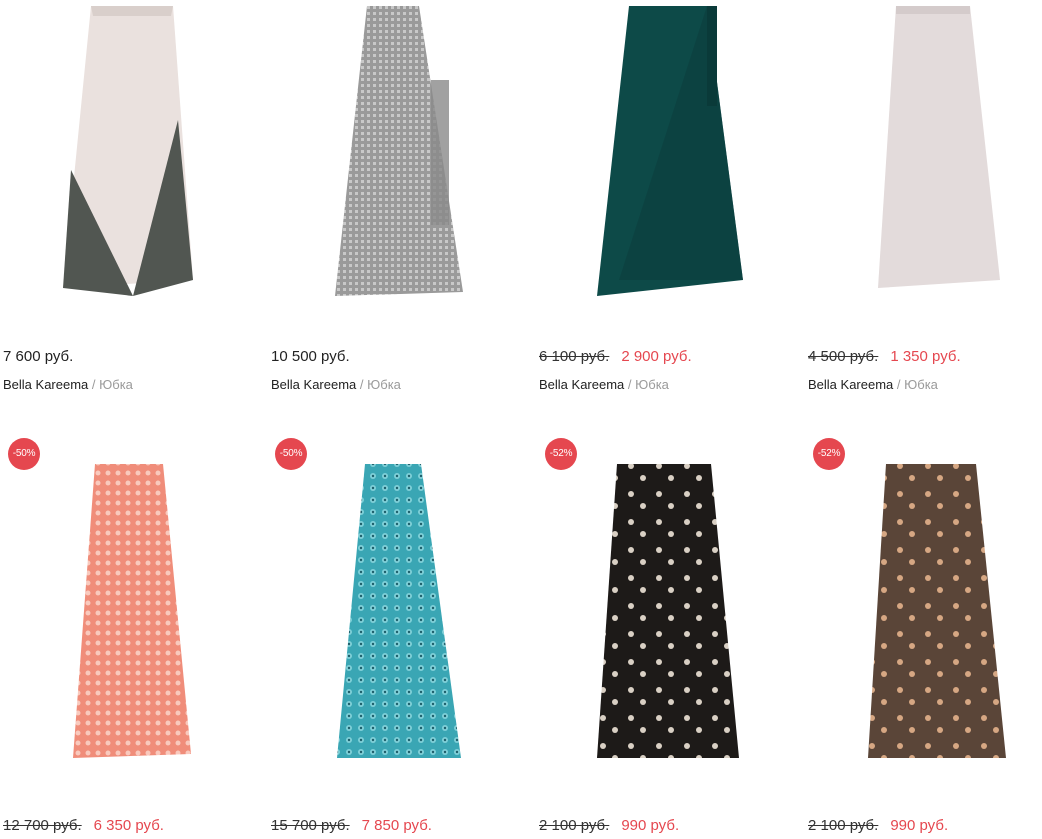 The height and width of the screenshot is (839, 1042). I want to click on sale-price: 7 850 руб., so click(396, 825).